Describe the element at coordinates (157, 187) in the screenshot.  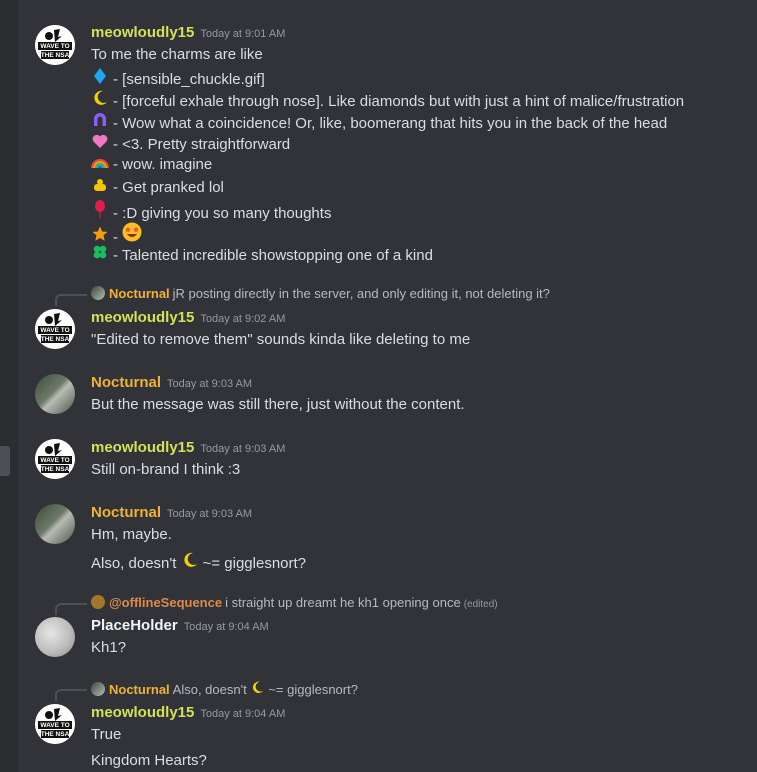
I see `message-text: - Get pranked lol` at that location.